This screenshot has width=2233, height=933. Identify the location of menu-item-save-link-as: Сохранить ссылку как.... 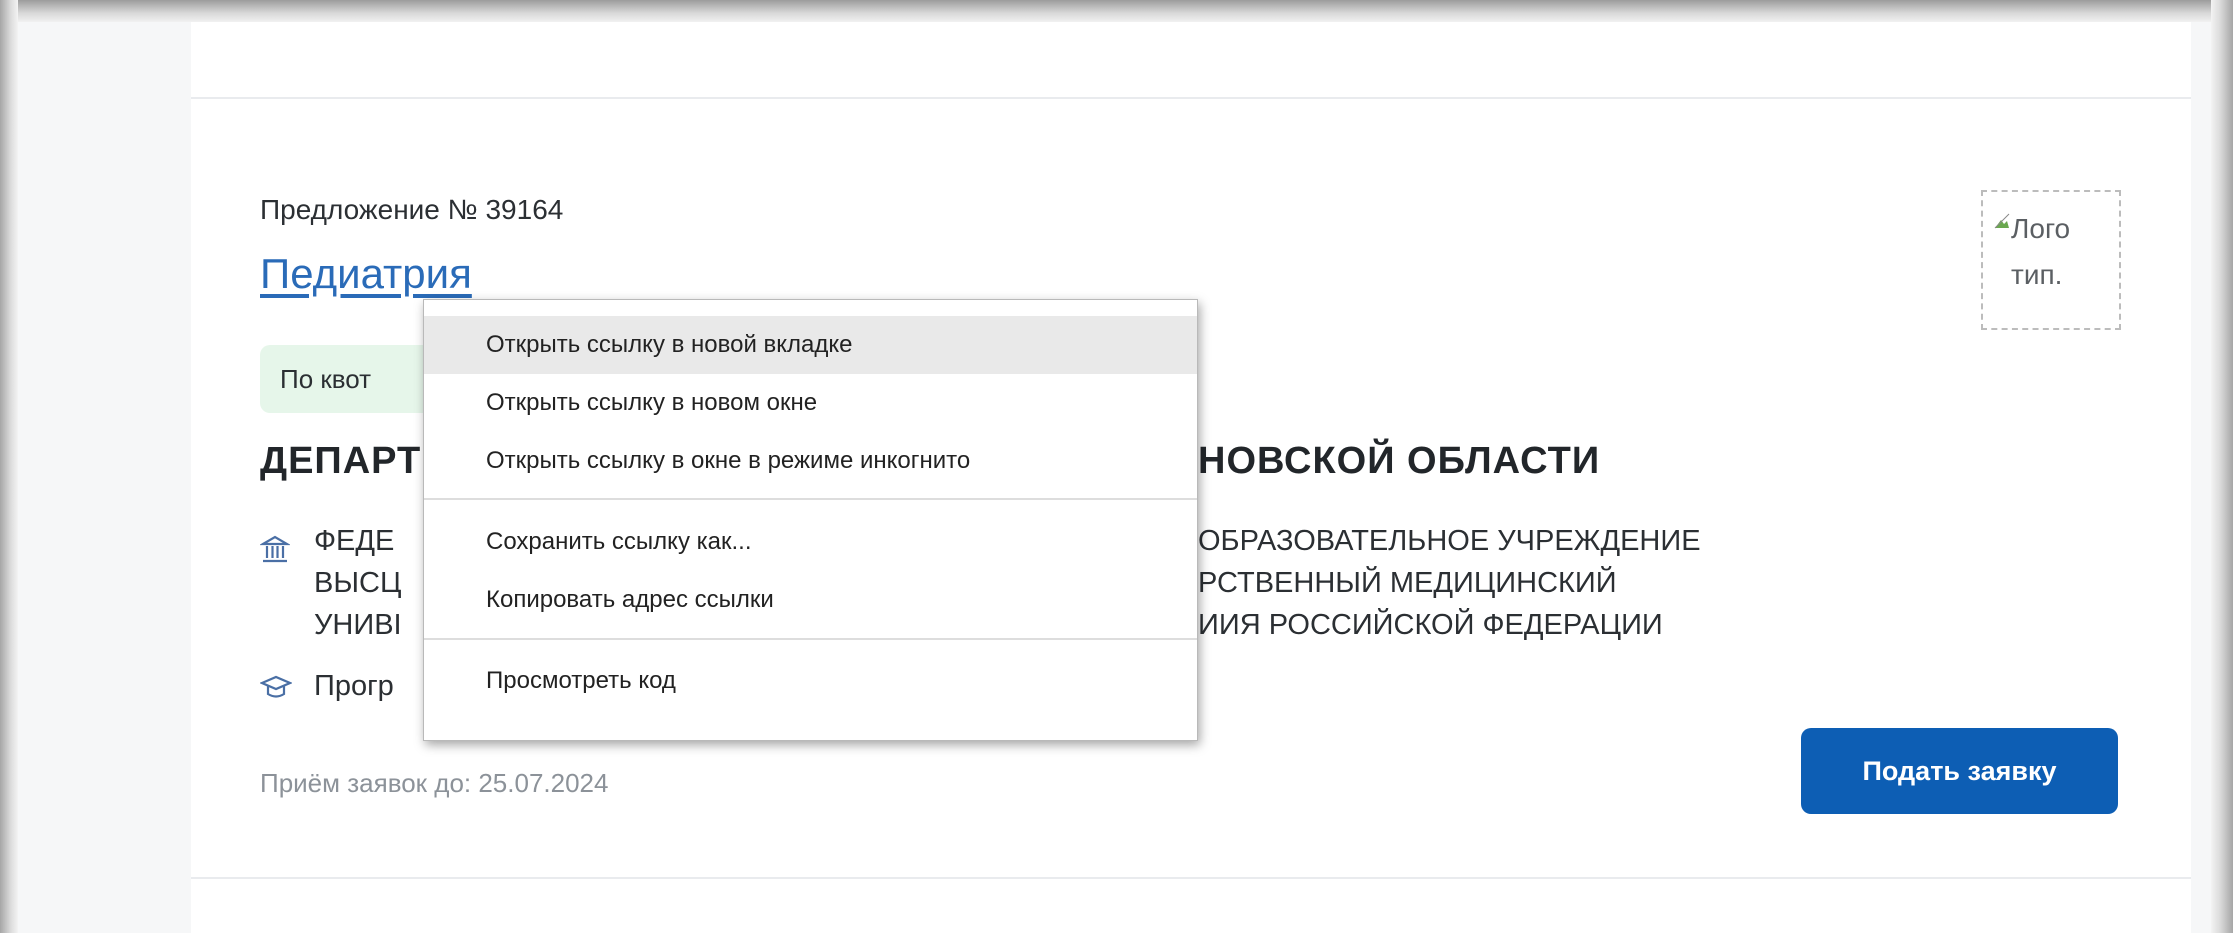
(810, 542).